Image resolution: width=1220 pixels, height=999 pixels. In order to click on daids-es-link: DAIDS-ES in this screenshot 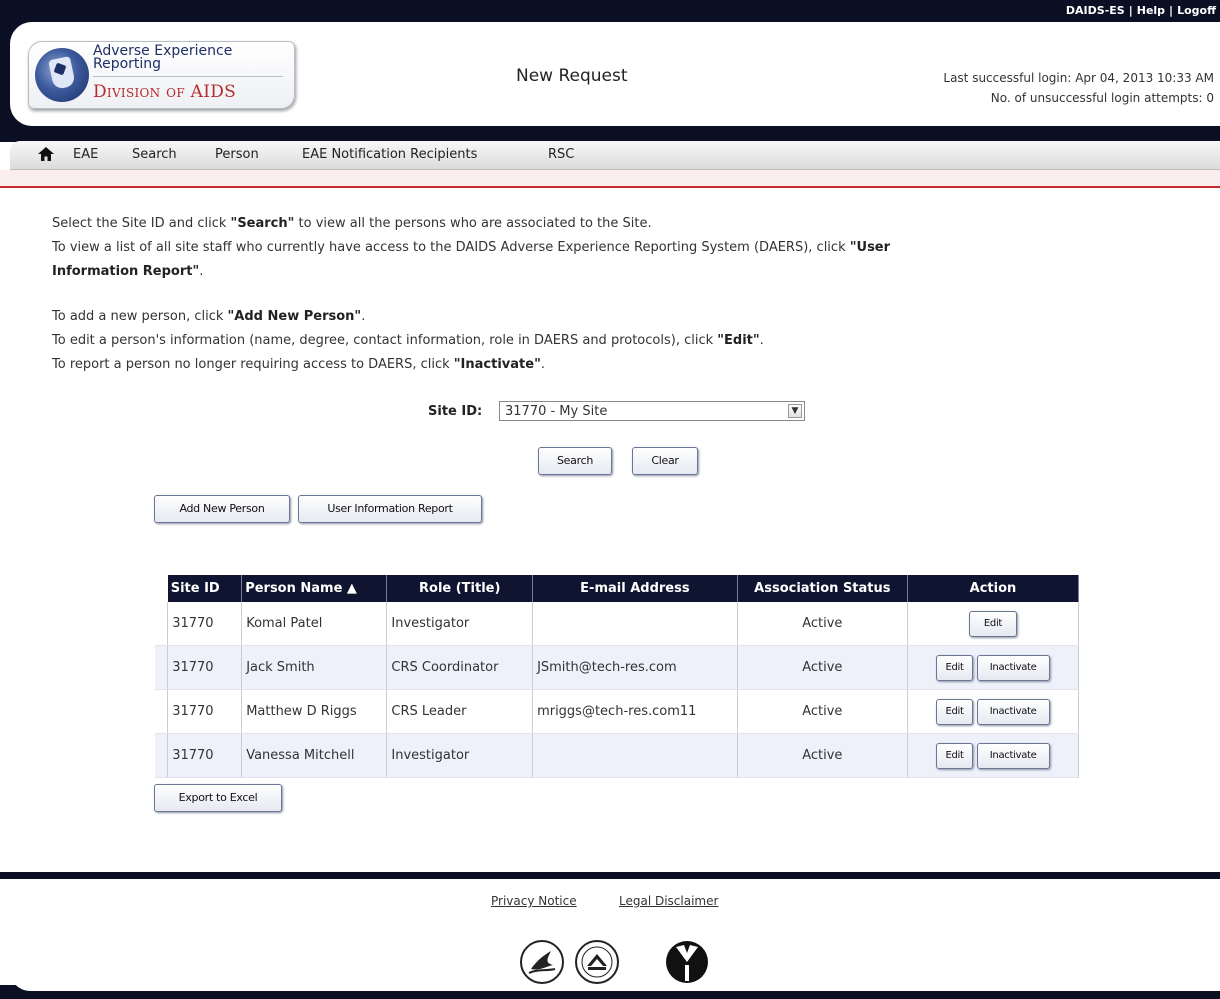, I will do `click(1095, 10)`.